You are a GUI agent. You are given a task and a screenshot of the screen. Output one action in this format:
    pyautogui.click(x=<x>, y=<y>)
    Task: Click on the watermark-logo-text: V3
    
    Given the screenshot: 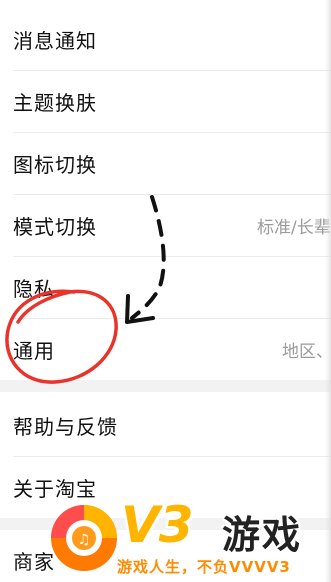 What is the action you would take?
    pyautogui.click(x=157, y=525)
    